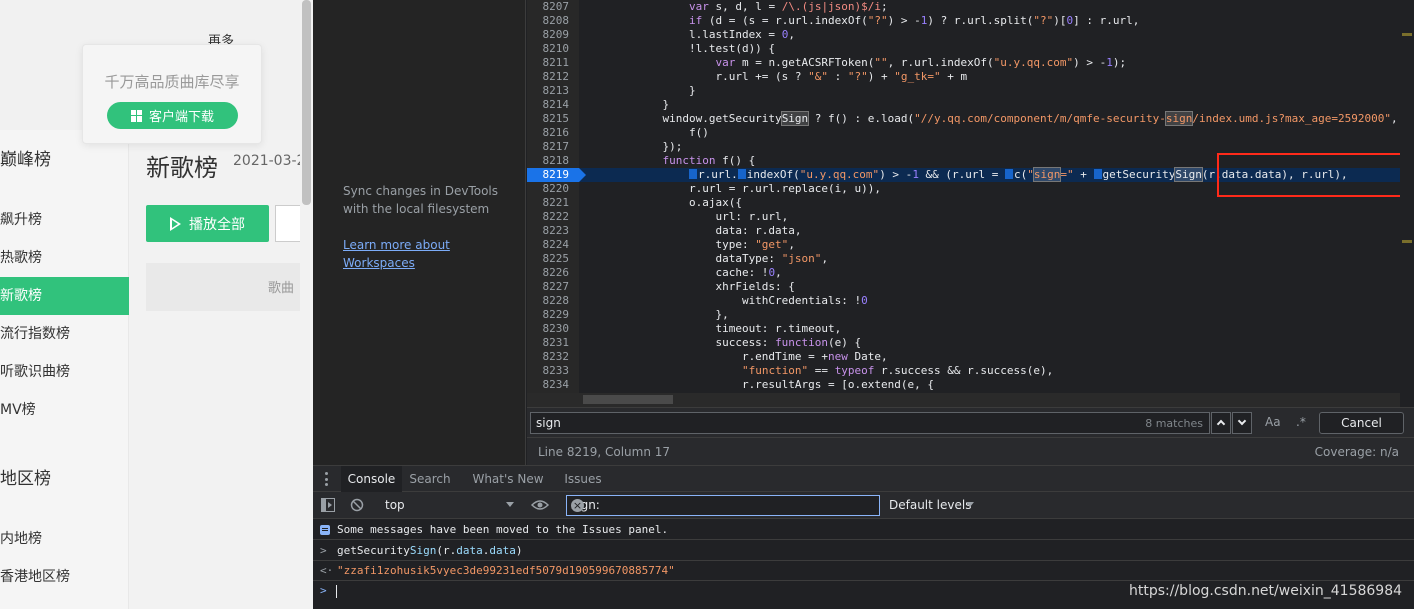 This screenshot has width=1414, height=609. I want to click on code-line: 8222 url: r.url,, so click(963, 217).